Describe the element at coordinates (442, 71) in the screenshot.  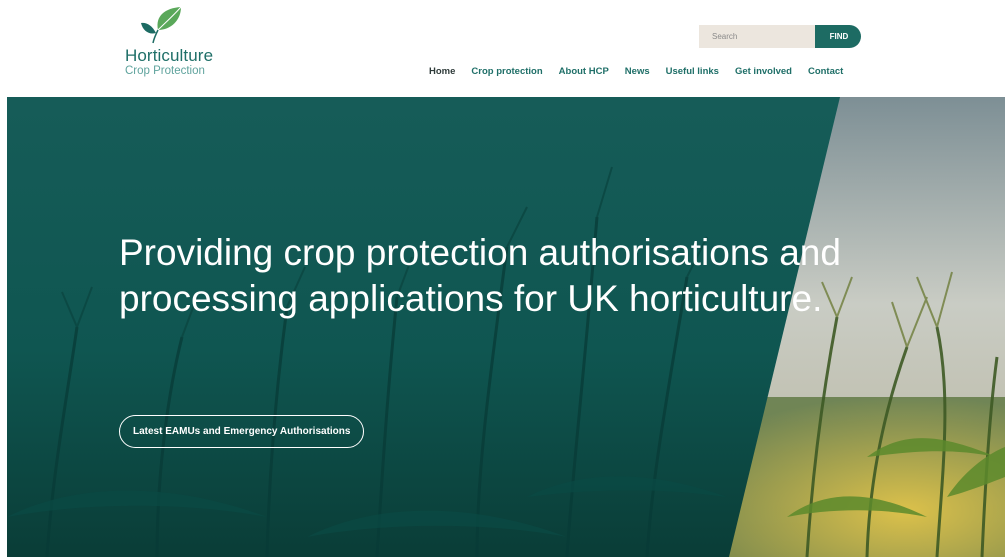
I see `nav-item-home: Home` at that location.